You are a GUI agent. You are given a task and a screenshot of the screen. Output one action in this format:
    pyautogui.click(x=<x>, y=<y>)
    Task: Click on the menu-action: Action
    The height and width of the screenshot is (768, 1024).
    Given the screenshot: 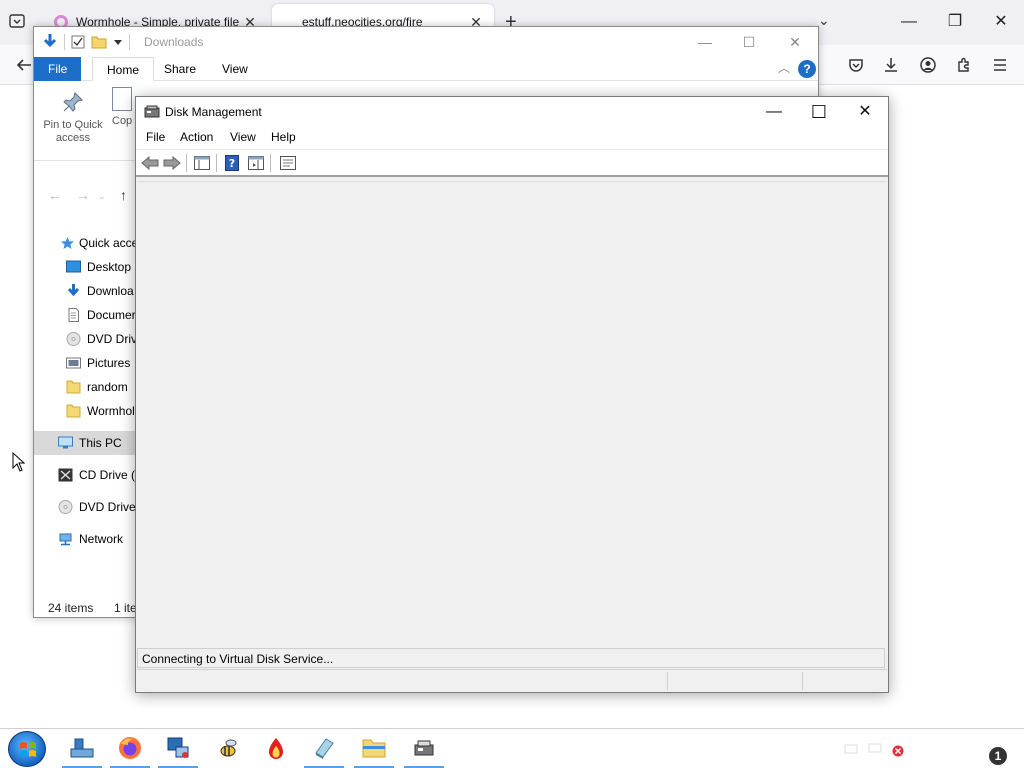 What is the action you would take?
    pyautogui.click(x=196, y=137)
    